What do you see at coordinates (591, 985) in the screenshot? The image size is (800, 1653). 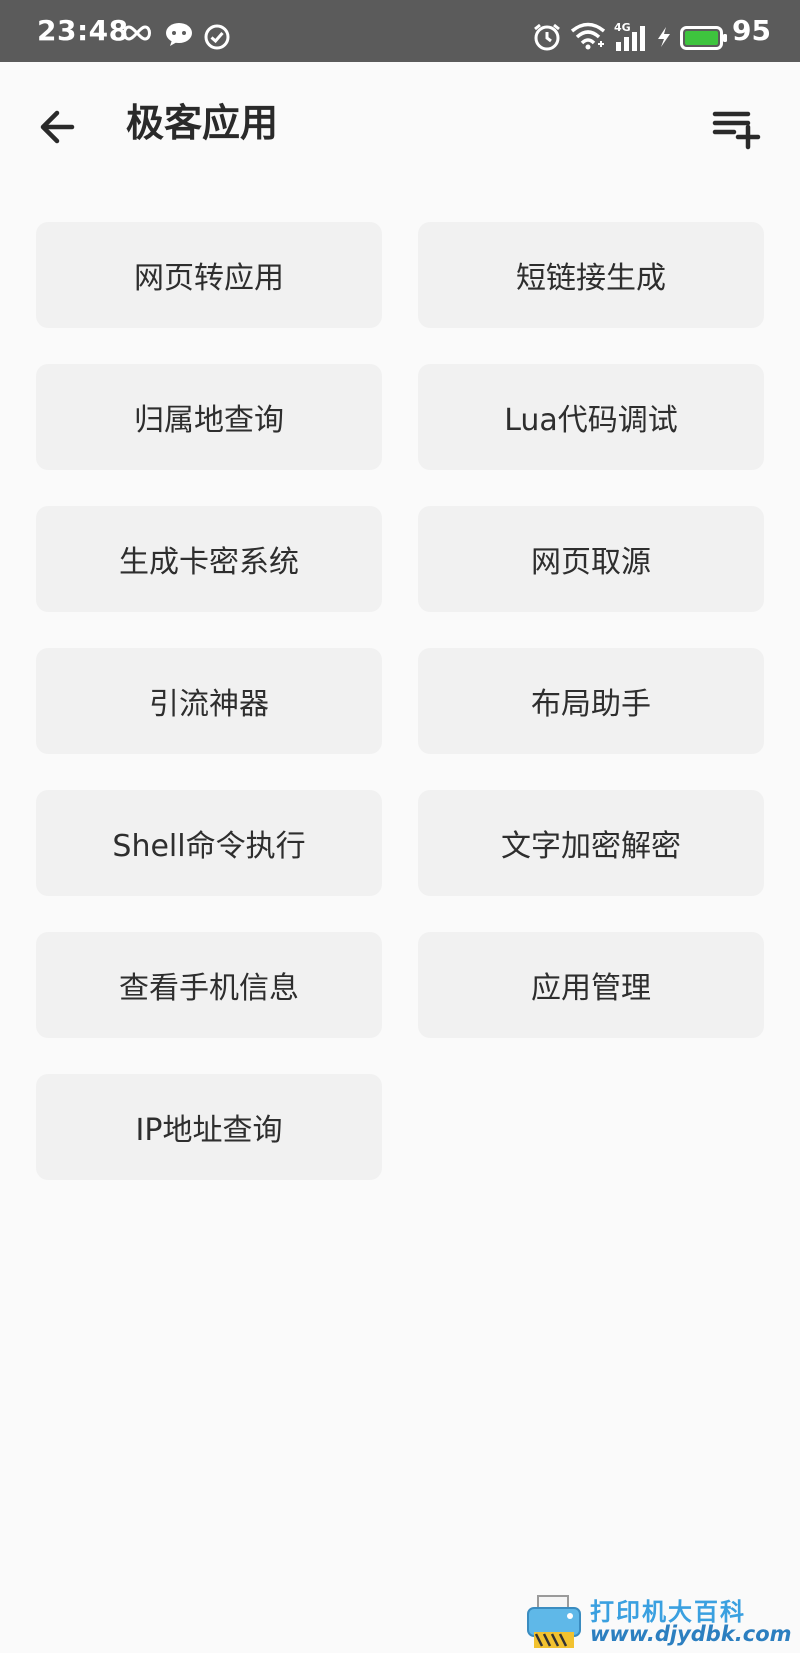 I see `tool-app-manager-button: 应用管理` at bounding box center [591, 985].